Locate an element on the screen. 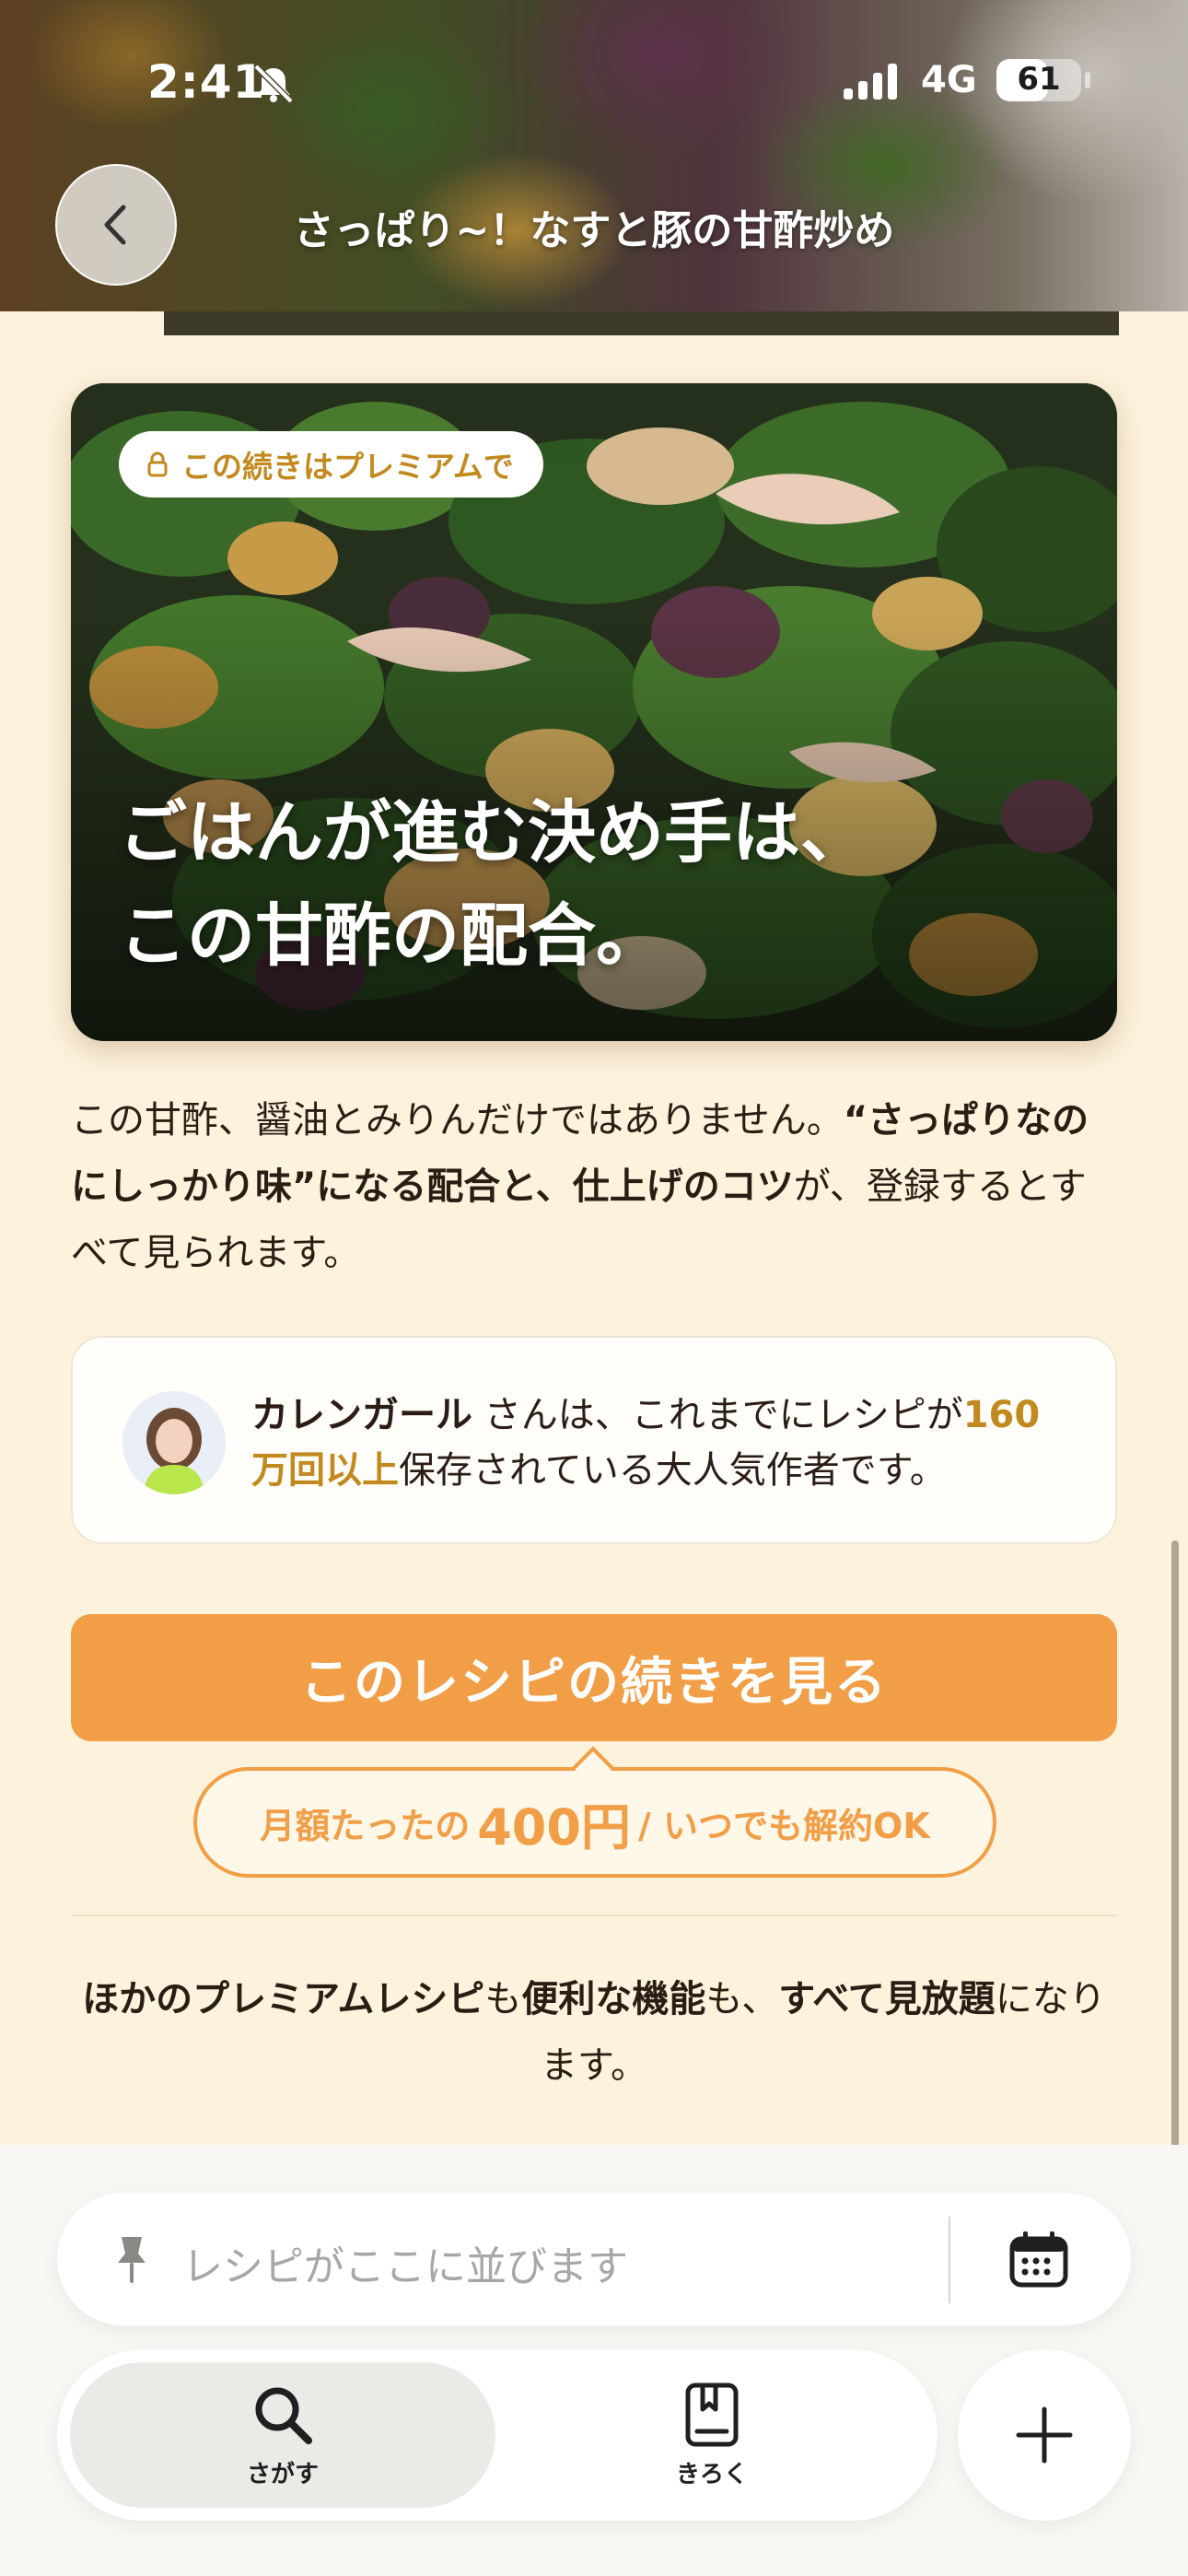 Image resolution: width=1188 pixels, height=2576 pixels. premium-badge: この続きはプレミアムで is located at coordinates (331, 464).